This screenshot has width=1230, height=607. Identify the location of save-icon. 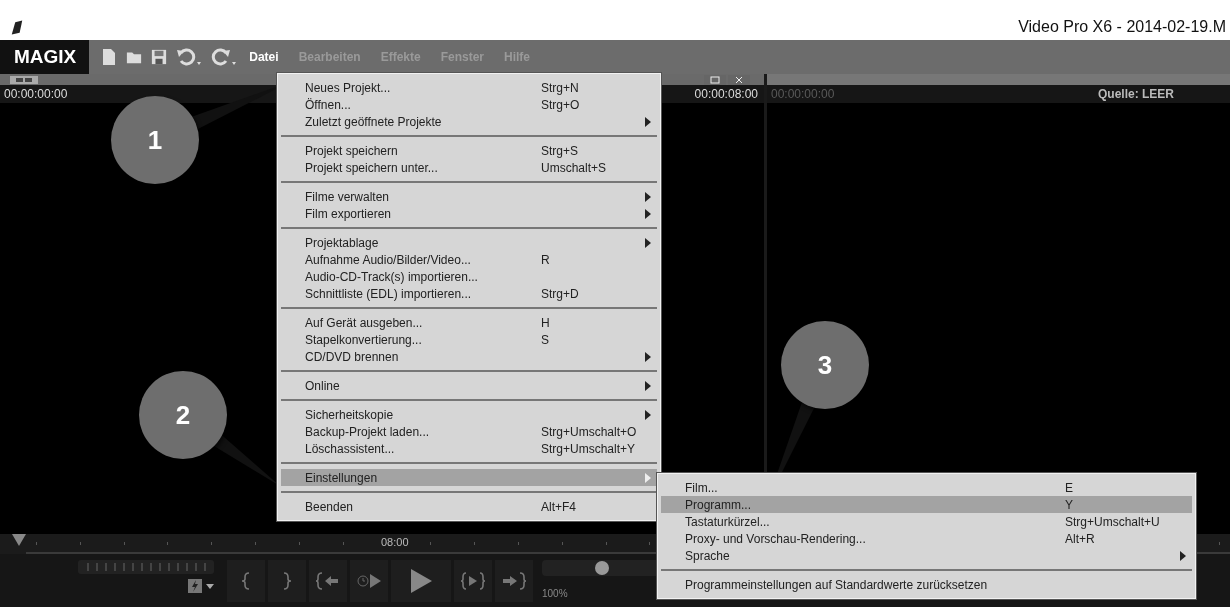
(159, 57).